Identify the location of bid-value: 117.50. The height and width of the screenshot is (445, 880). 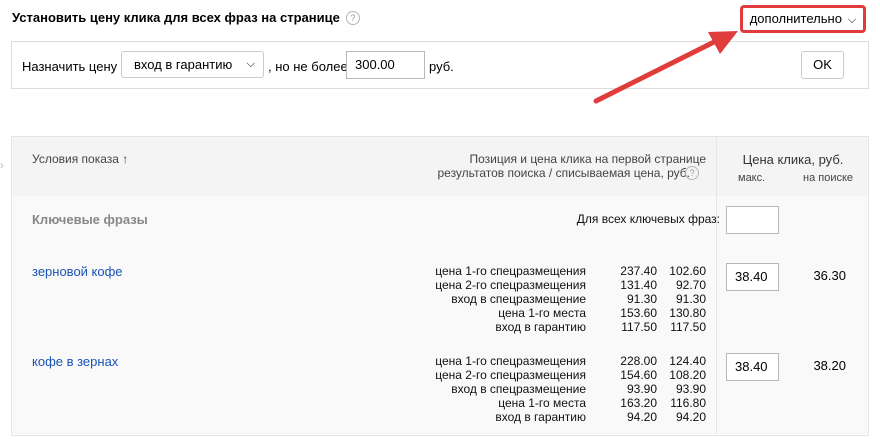
(639, 327).